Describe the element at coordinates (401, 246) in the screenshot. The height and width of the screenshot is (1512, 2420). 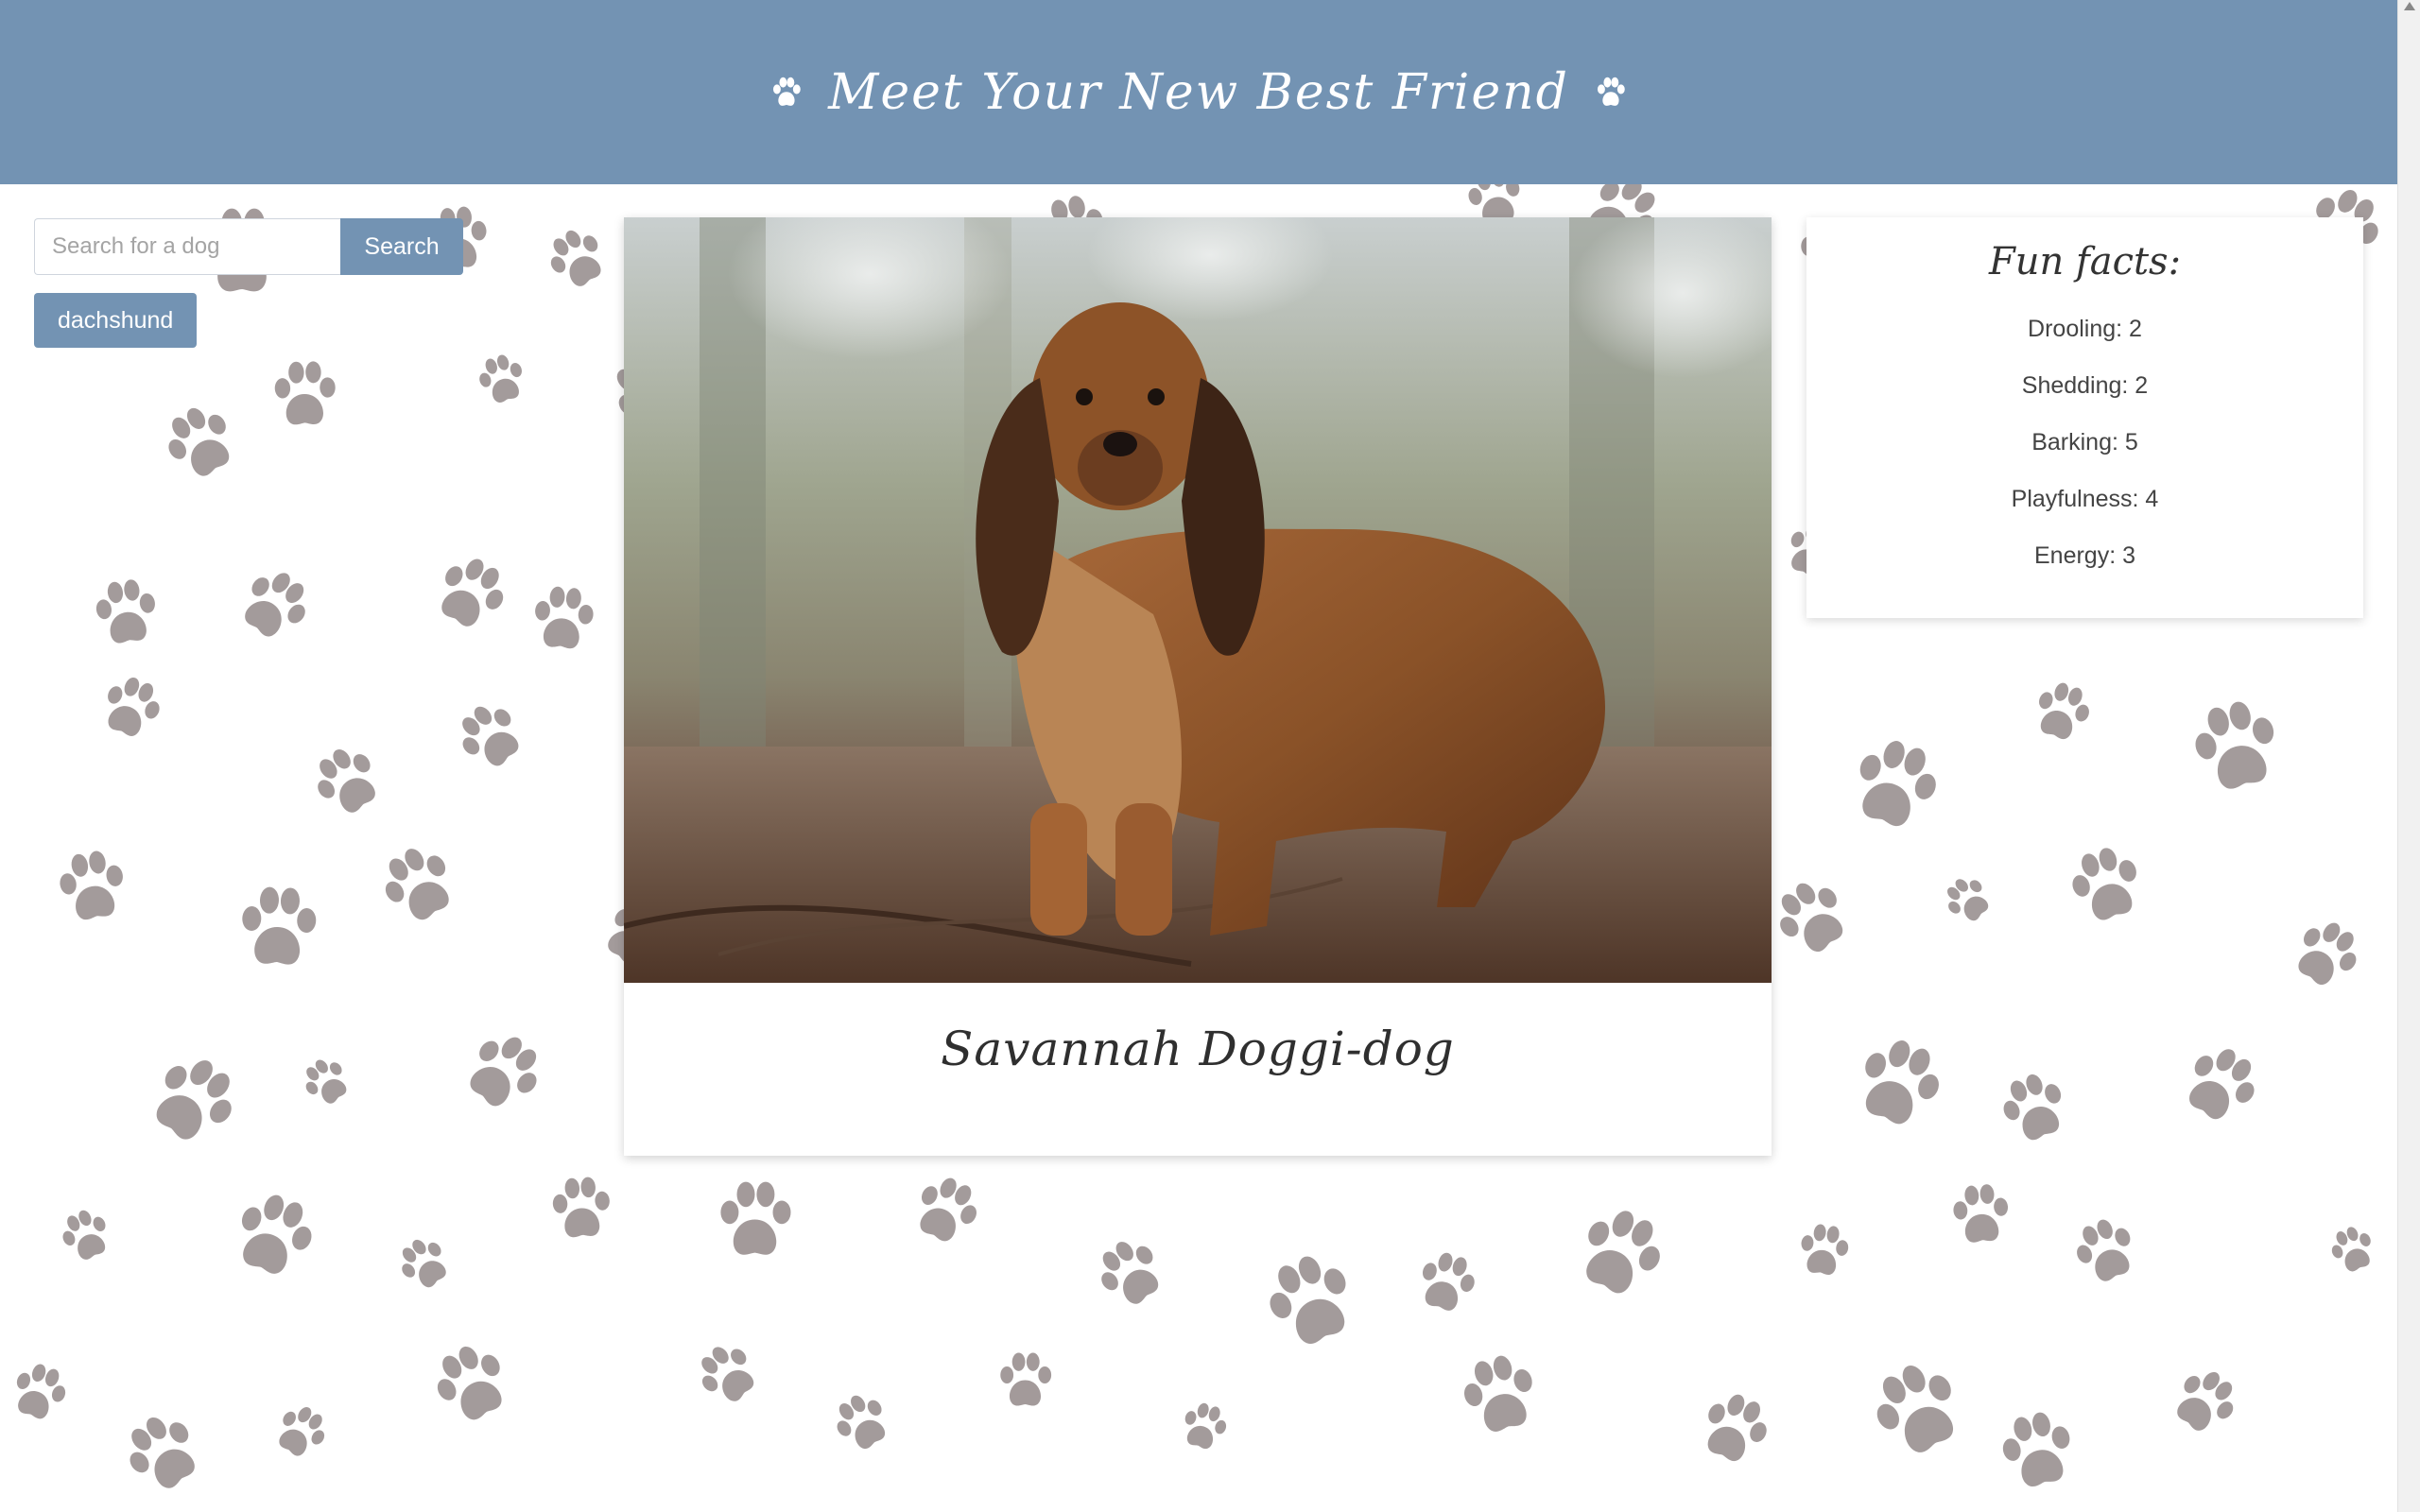
I see `search-button: Search` at that location.